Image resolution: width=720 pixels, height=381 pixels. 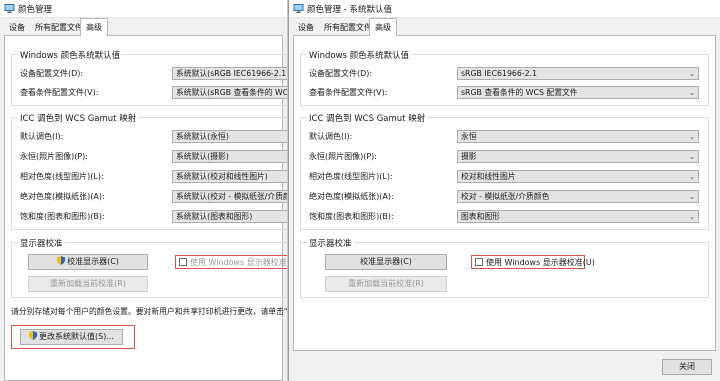 What do you see at coordinates (578, 216) in the screenshot?
I see `saturation-select: 图表和图形 ⌄` at bounding box center [578, 216].